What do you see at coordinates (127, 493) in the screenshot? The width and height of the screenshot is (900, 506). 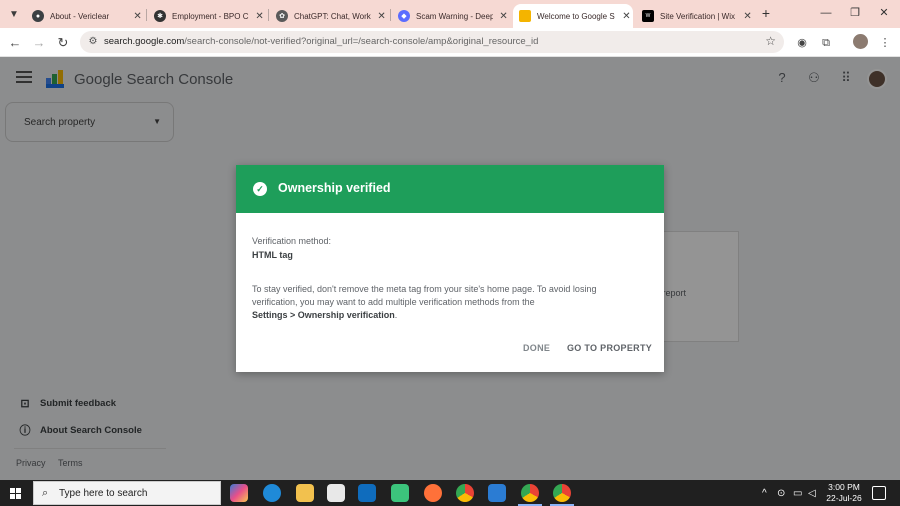 I see `taskbar-search-box: ⌕ Type here to search` at bounding box center [127, 493].